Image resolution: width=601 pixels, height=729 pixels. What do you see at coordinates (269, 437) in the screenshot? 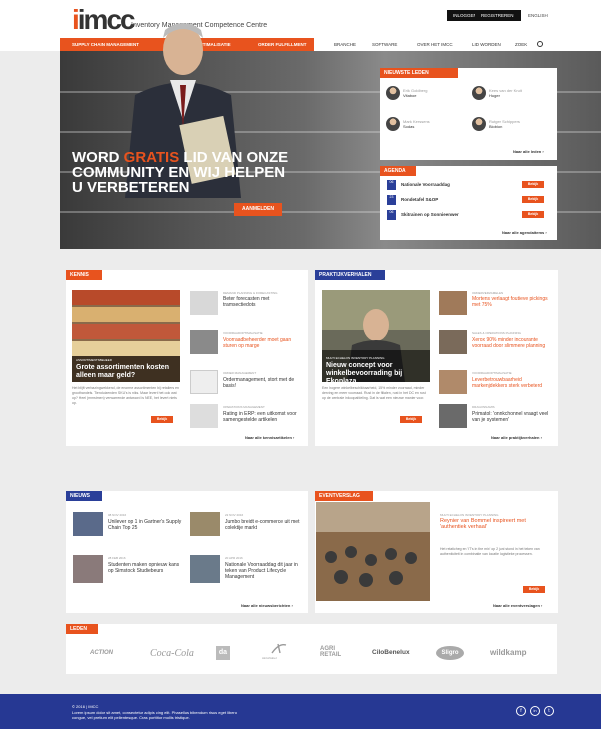
I see `all-kennis-link: Naar alle kennisartikelen ›` at bounding box center [269, 437].